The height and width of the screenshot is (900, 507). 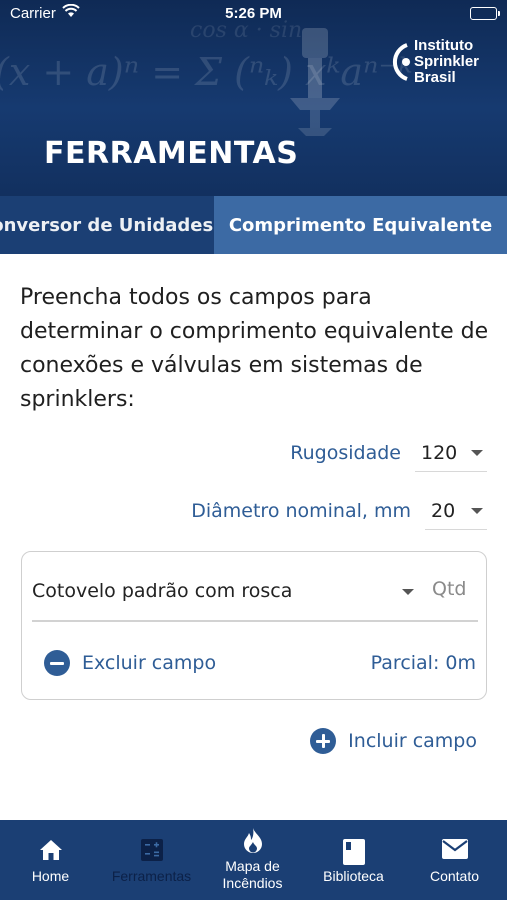 I want to click on logo-line-2: Sprinkler, so click(x=447, y=61).